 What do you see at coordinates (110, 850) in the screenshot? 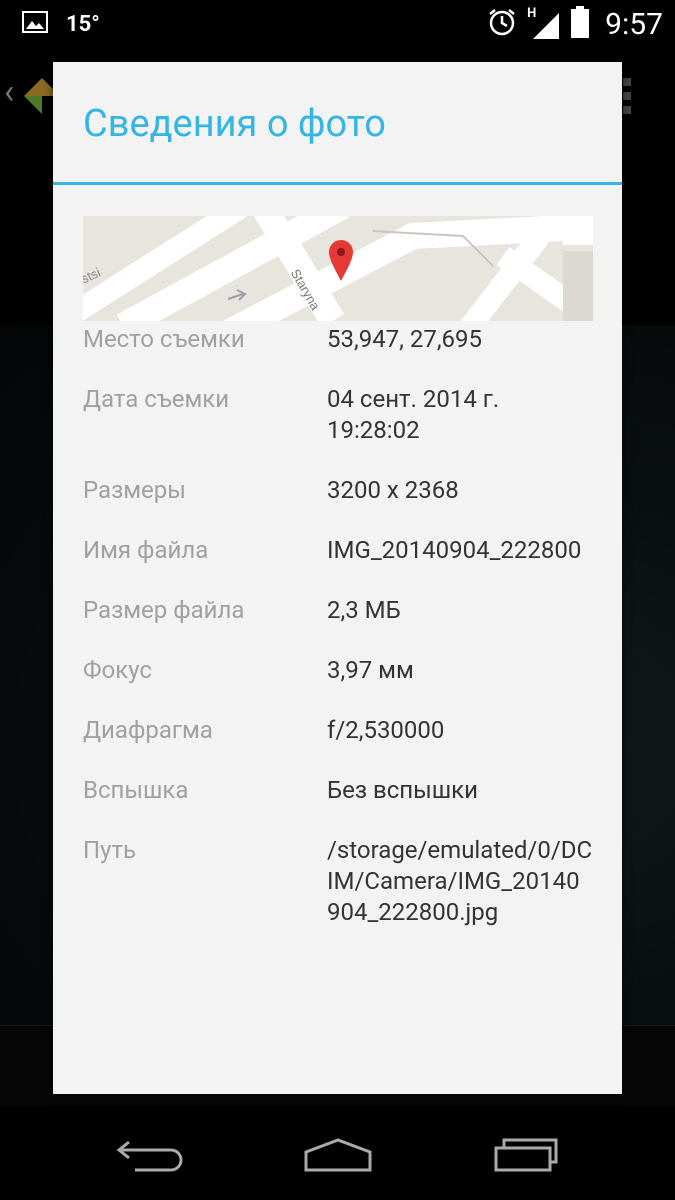
I see `detail-label: Путь` at bounding box center [110, 850].